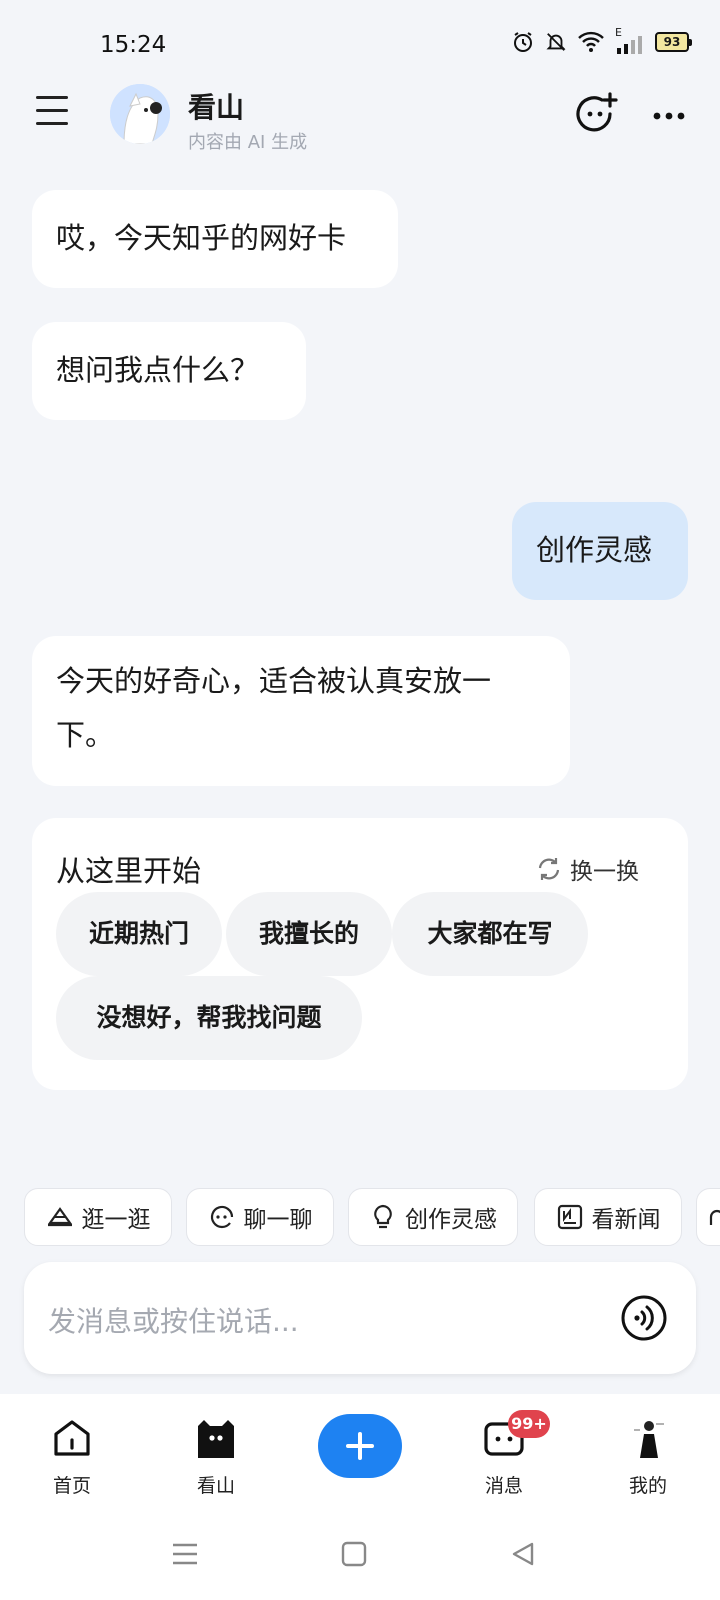 The height and width of the screenshot is (1600, 720). I want to click on plus-icon, so click(360, 1446).